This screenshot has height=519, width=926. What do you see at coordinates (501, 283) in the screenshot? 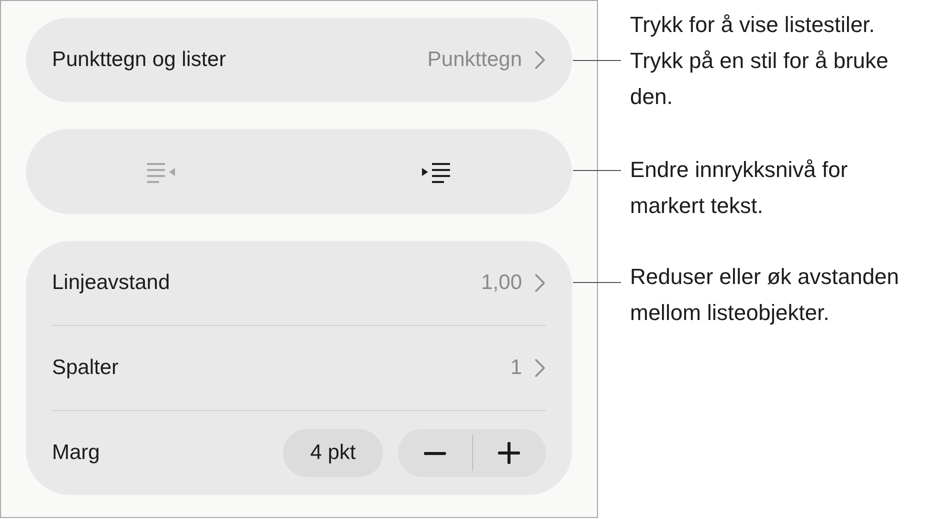
I see `row-value: 1,00` at bounding box center [501, 283].